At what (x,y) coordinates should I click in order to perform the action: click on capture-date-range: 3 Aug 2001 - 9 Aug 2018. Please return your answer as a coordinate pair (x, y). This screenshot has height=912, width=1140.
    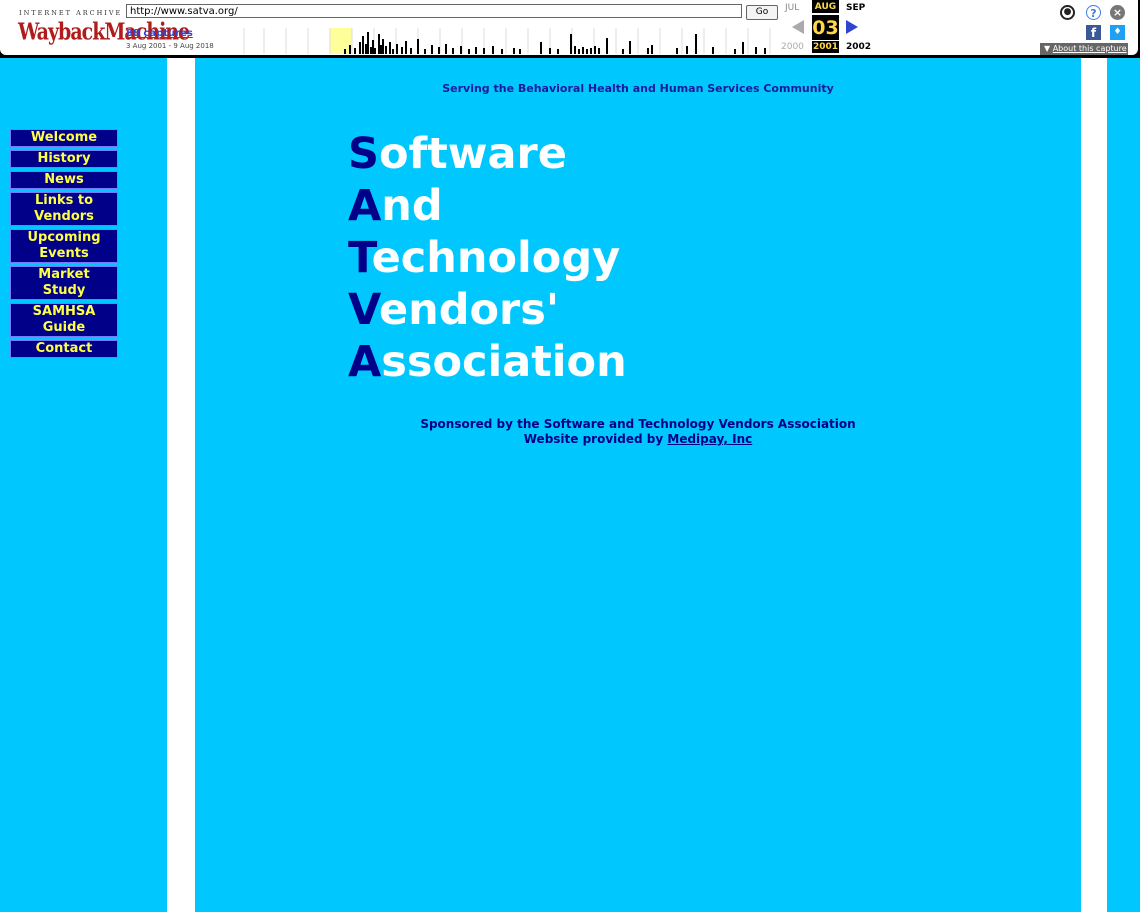
    Looking at the image, I should click on (170, 46).